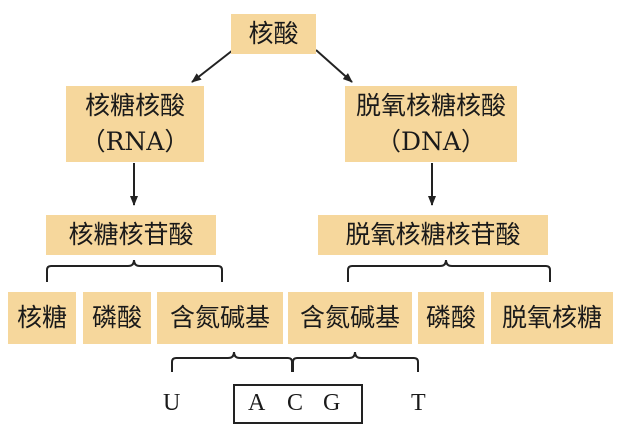 Image resolution: width=620 pixels, height=428 pixels. Describe the element at coordinates (332, 403) in the screenshot. I see `base-g: G` at that location.